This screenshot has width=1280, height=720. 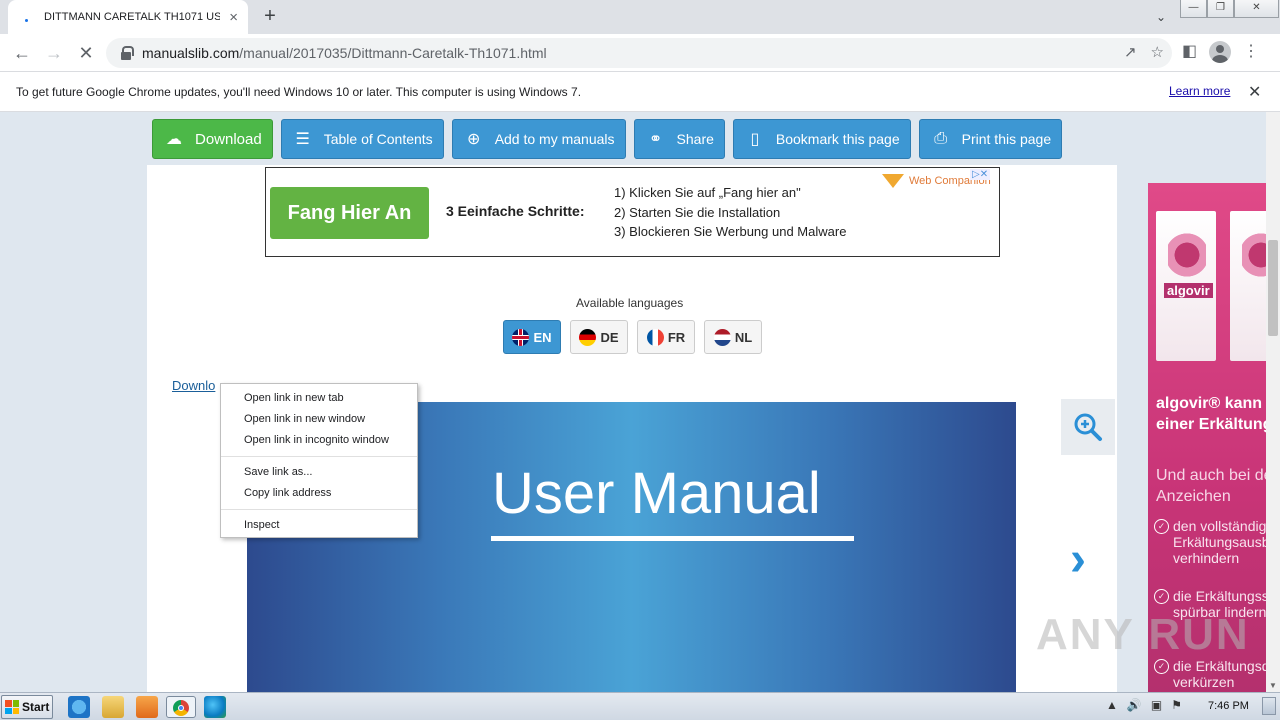 I want to click on window-controls: — ❐ ✕, so click(x=1229, y=10).